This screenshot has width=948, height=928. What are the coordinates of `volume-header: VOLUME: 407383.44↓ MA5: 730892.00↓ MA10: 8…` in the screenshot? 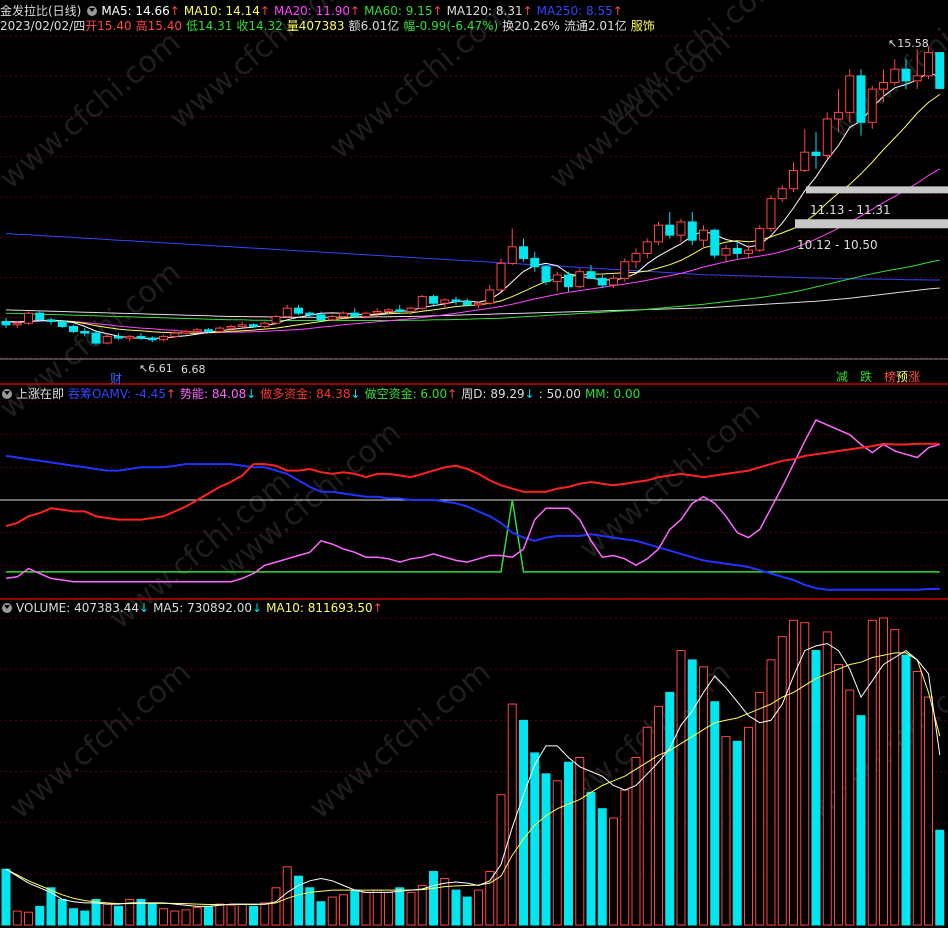 It's located at (195, 608).